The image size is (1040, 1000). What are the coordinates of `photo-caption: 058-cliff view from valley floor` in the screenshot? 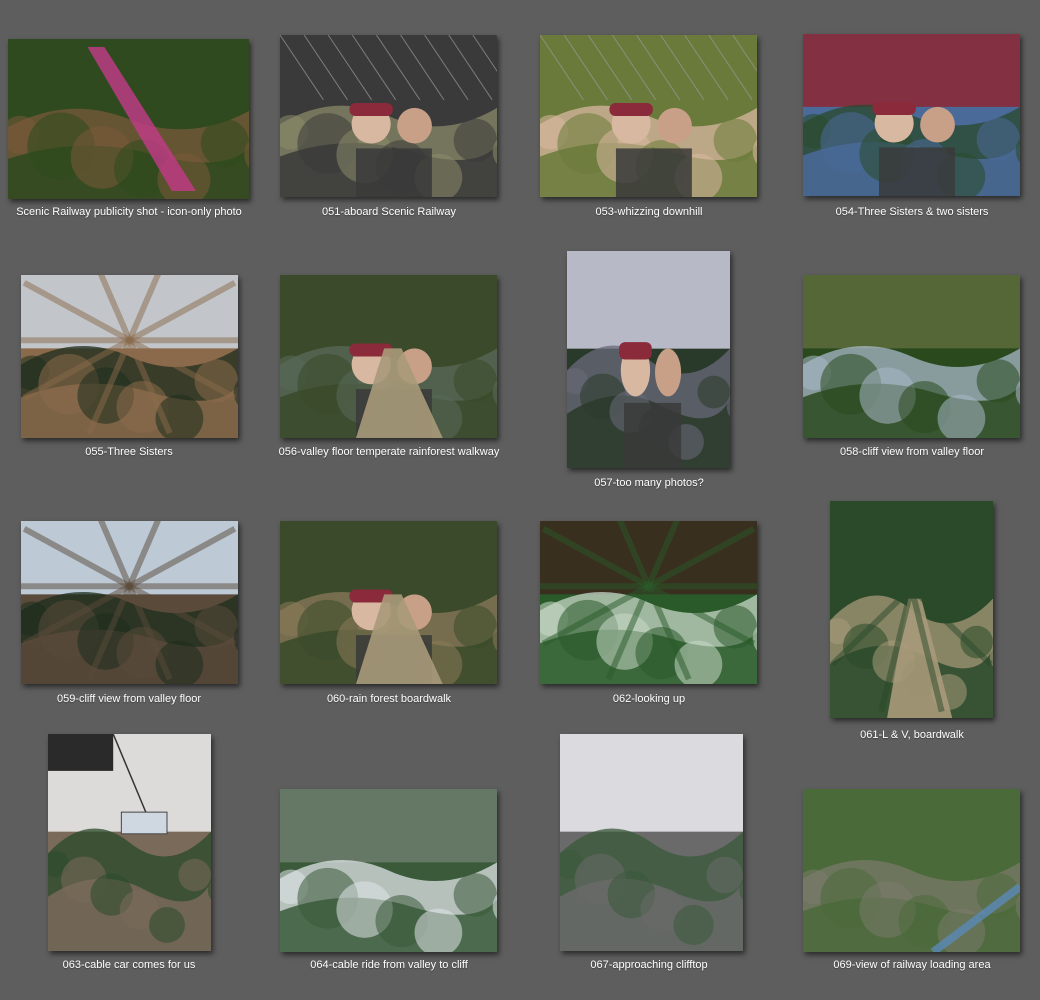 It's located at (911, 452).